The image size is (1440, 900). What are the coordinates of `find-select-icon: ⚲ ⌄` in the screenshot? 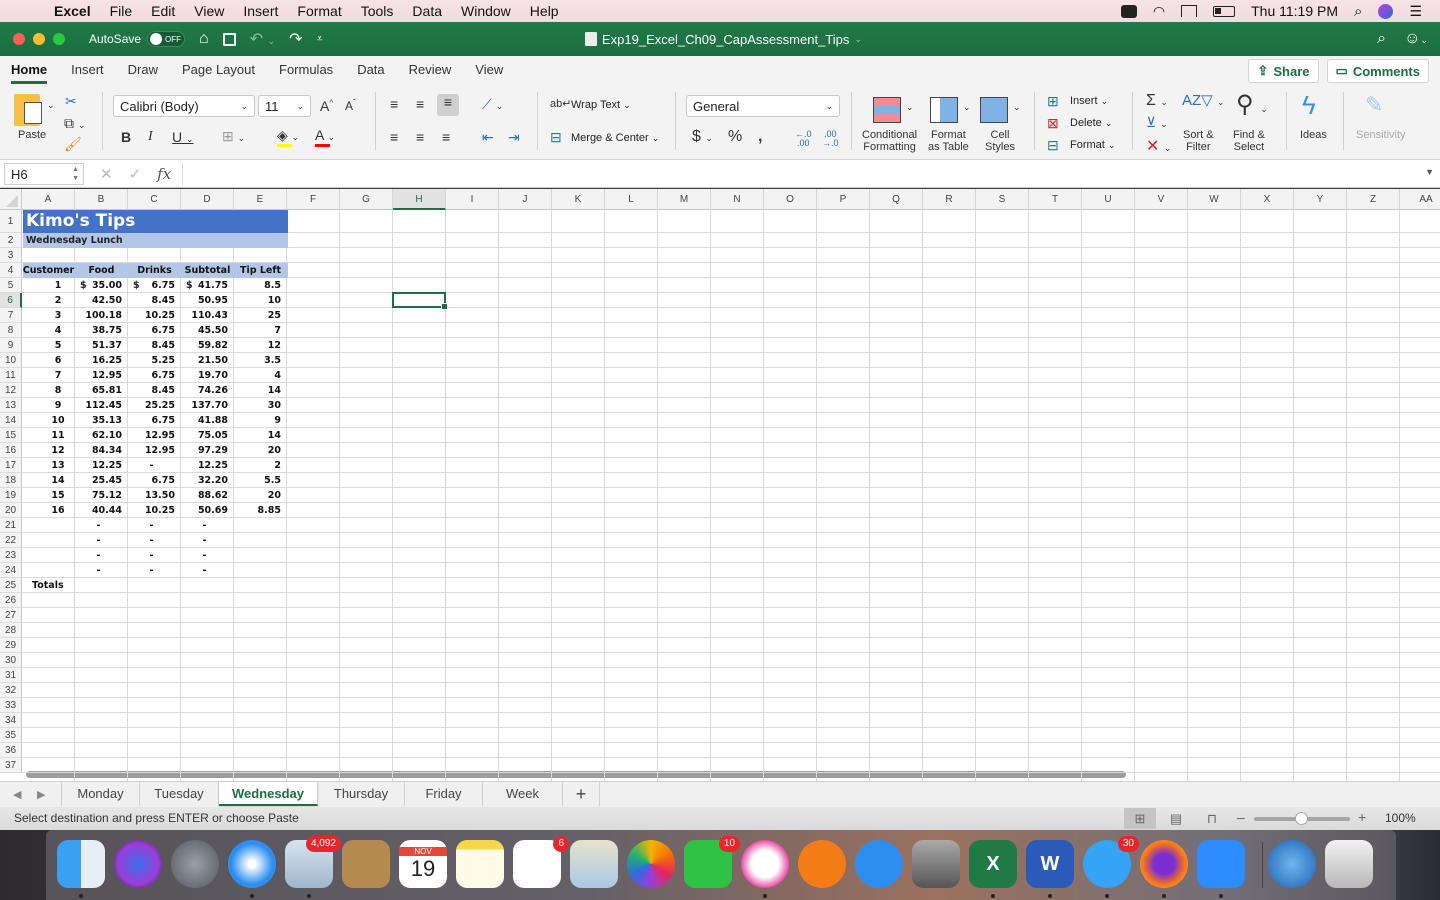 It's located at (1252, 104).